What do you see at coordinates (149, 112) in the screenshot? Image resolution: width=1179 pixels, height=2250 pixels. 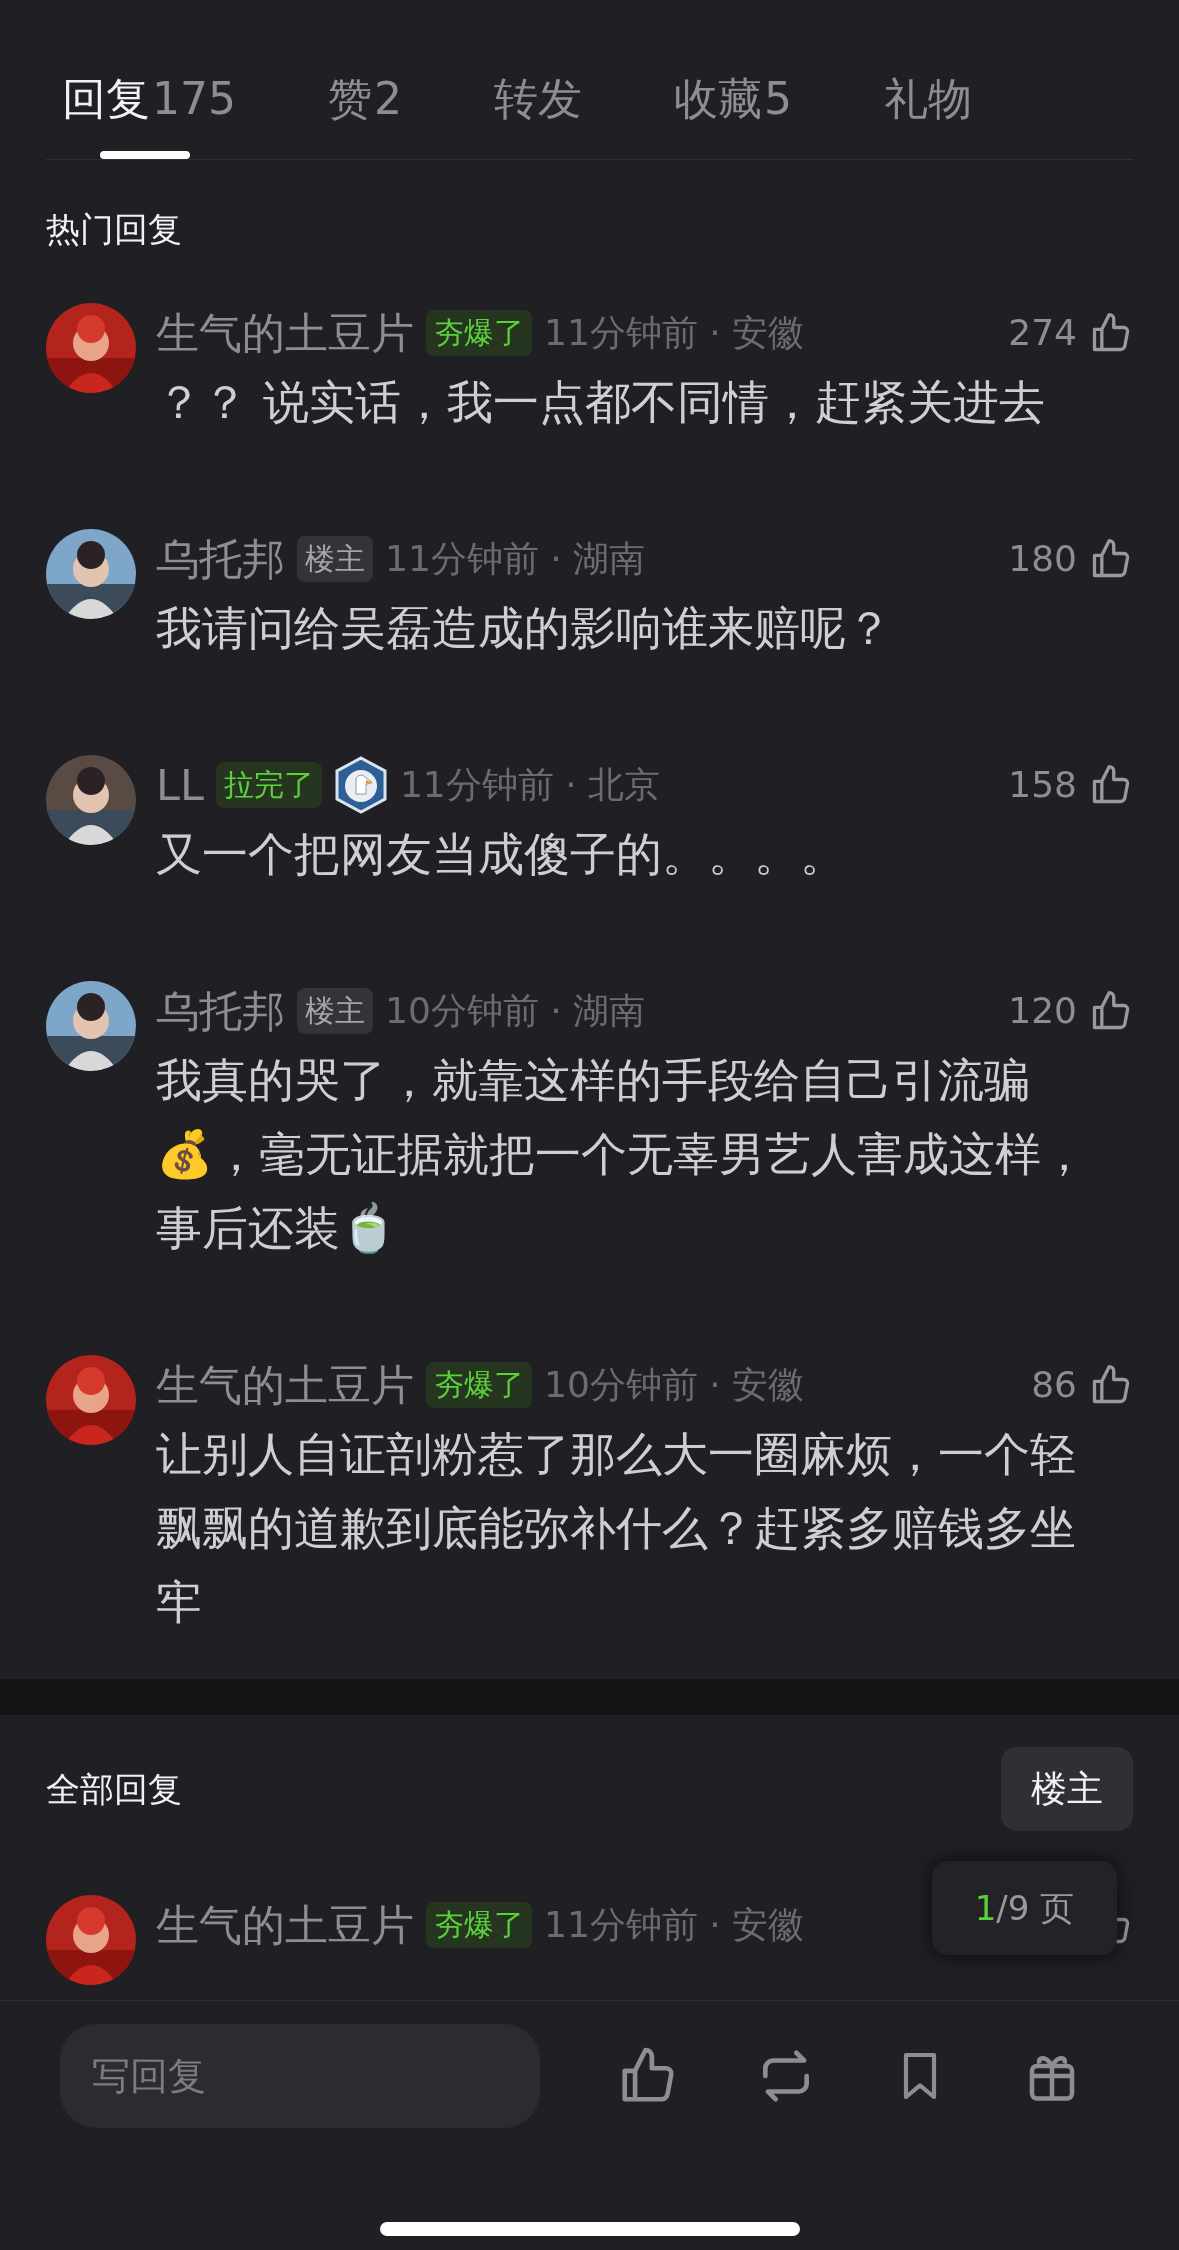 I see `tab: 回复175` at bounding box center [149, 112].